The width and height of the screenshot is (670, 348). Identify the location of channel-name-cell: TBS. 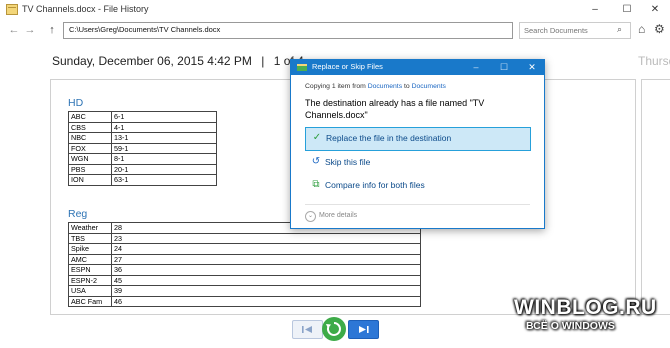
(90, 238).